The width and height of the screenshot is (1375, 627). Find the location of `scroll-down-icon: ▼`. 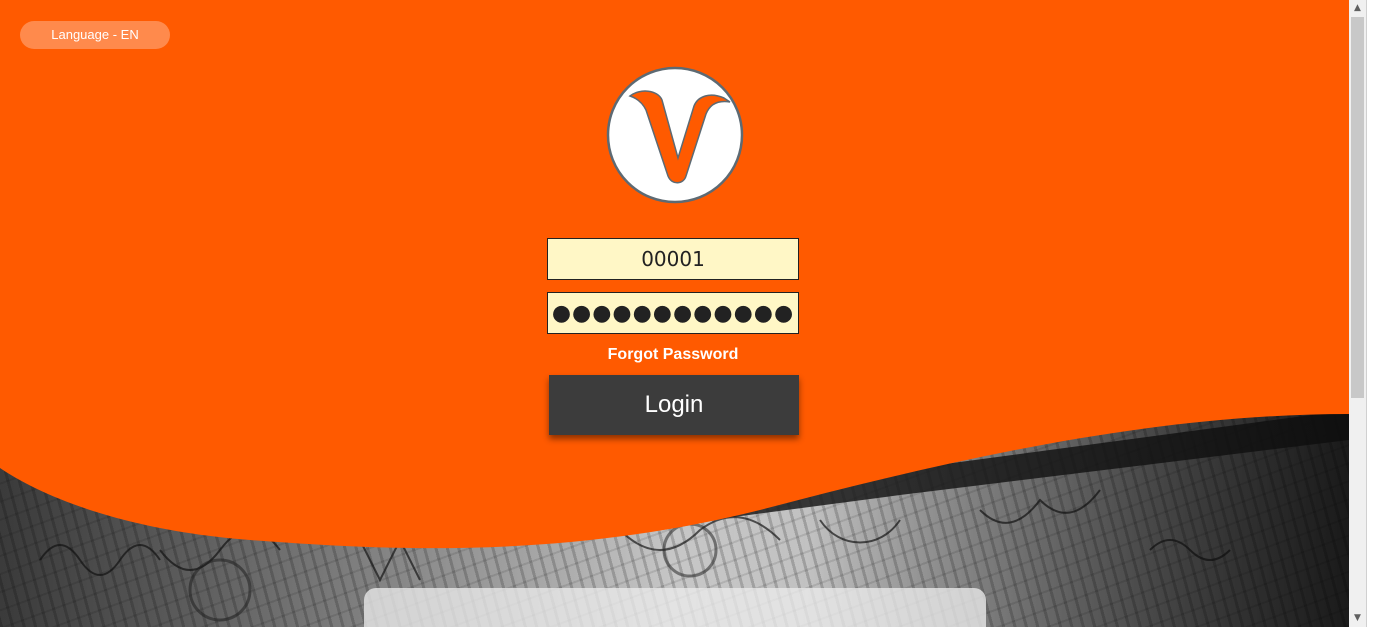

scroll-down-icon: ▼ is located at coordinates (1357, 618).